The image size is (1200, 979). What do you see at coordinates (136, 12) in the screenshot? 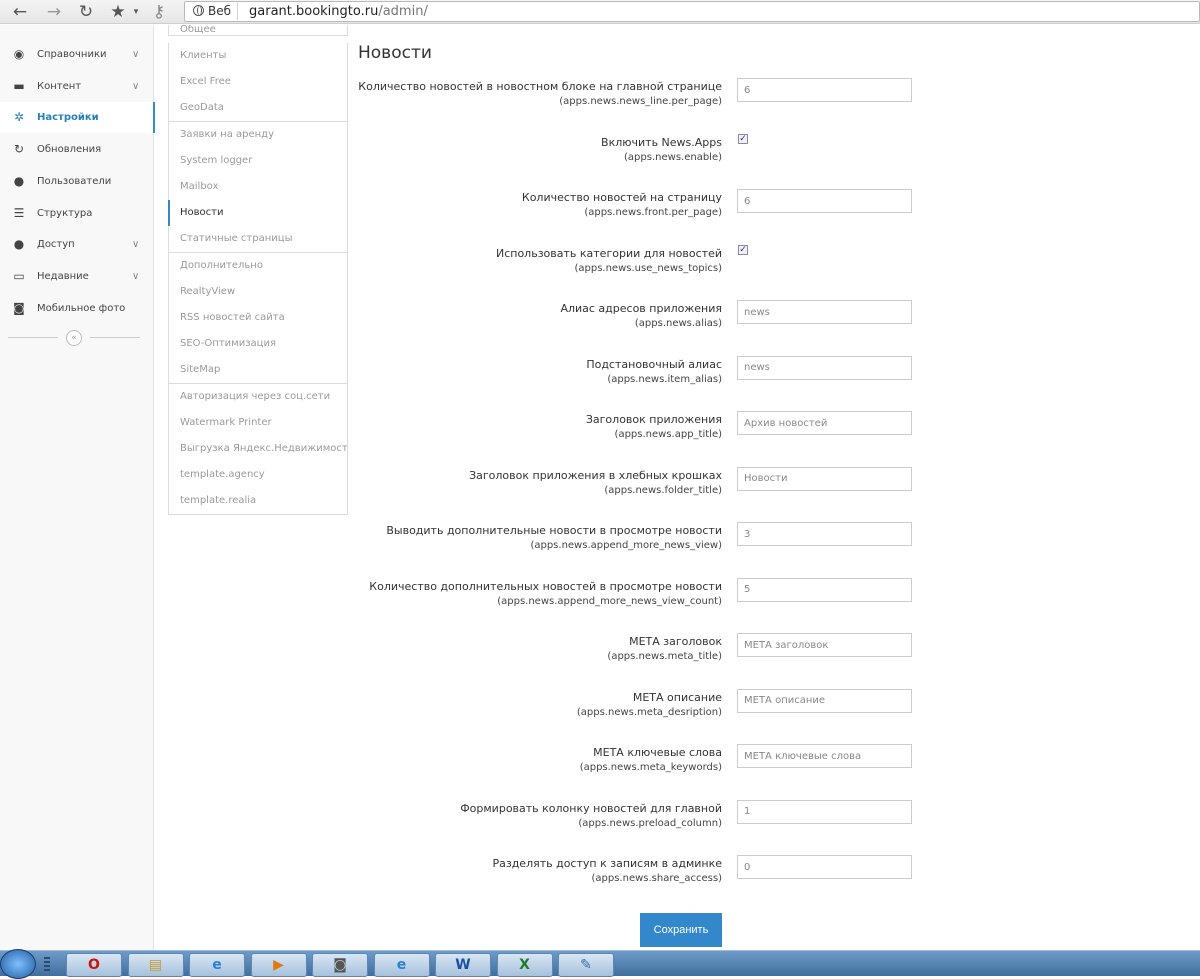
I see `star-dropdown-icon: ▾` at bounding box center [136, 12].